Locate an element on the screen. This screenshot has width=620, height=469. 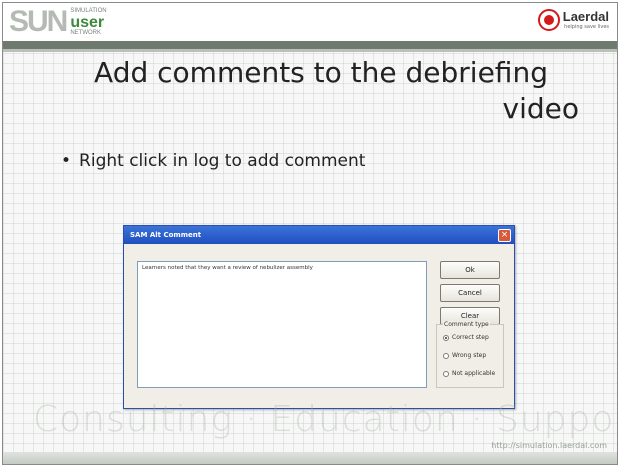
slide-title-line2: video is located at coordinates (540, 108).